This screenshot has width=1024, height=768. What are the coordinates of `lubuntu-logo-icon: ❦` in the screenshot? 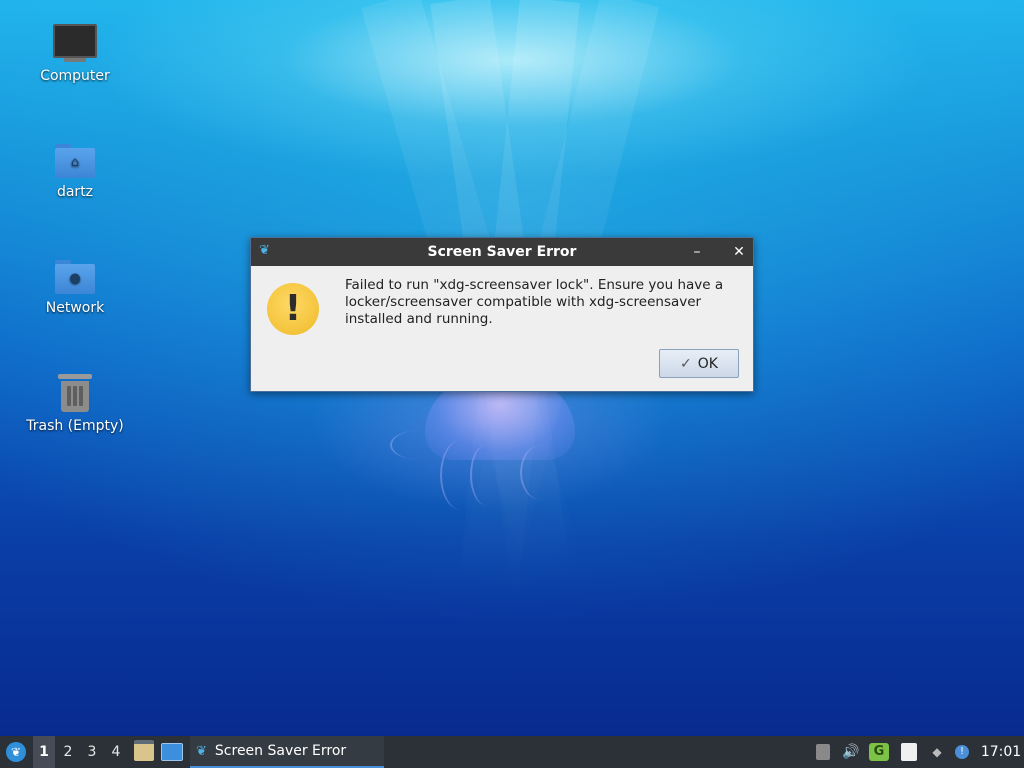 It's located at (16, 752).